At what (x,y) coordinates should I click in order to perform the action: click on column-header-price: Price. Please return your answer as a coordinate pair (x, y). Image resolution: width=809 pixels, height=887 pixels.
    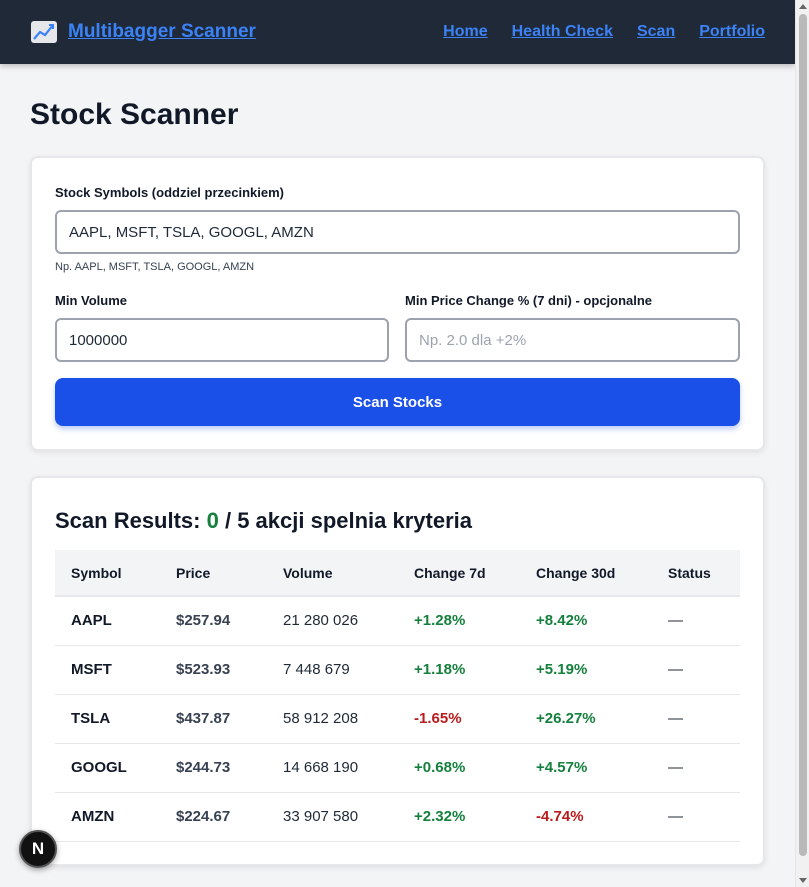
    Looking at the image, I should click on (213, 573).